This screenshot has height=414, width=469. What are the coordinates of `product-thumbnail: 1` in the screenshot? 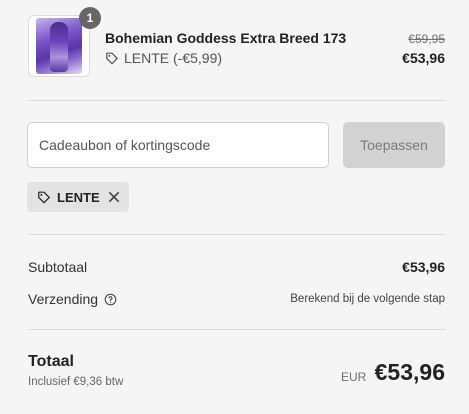 It's located at (64, 42).